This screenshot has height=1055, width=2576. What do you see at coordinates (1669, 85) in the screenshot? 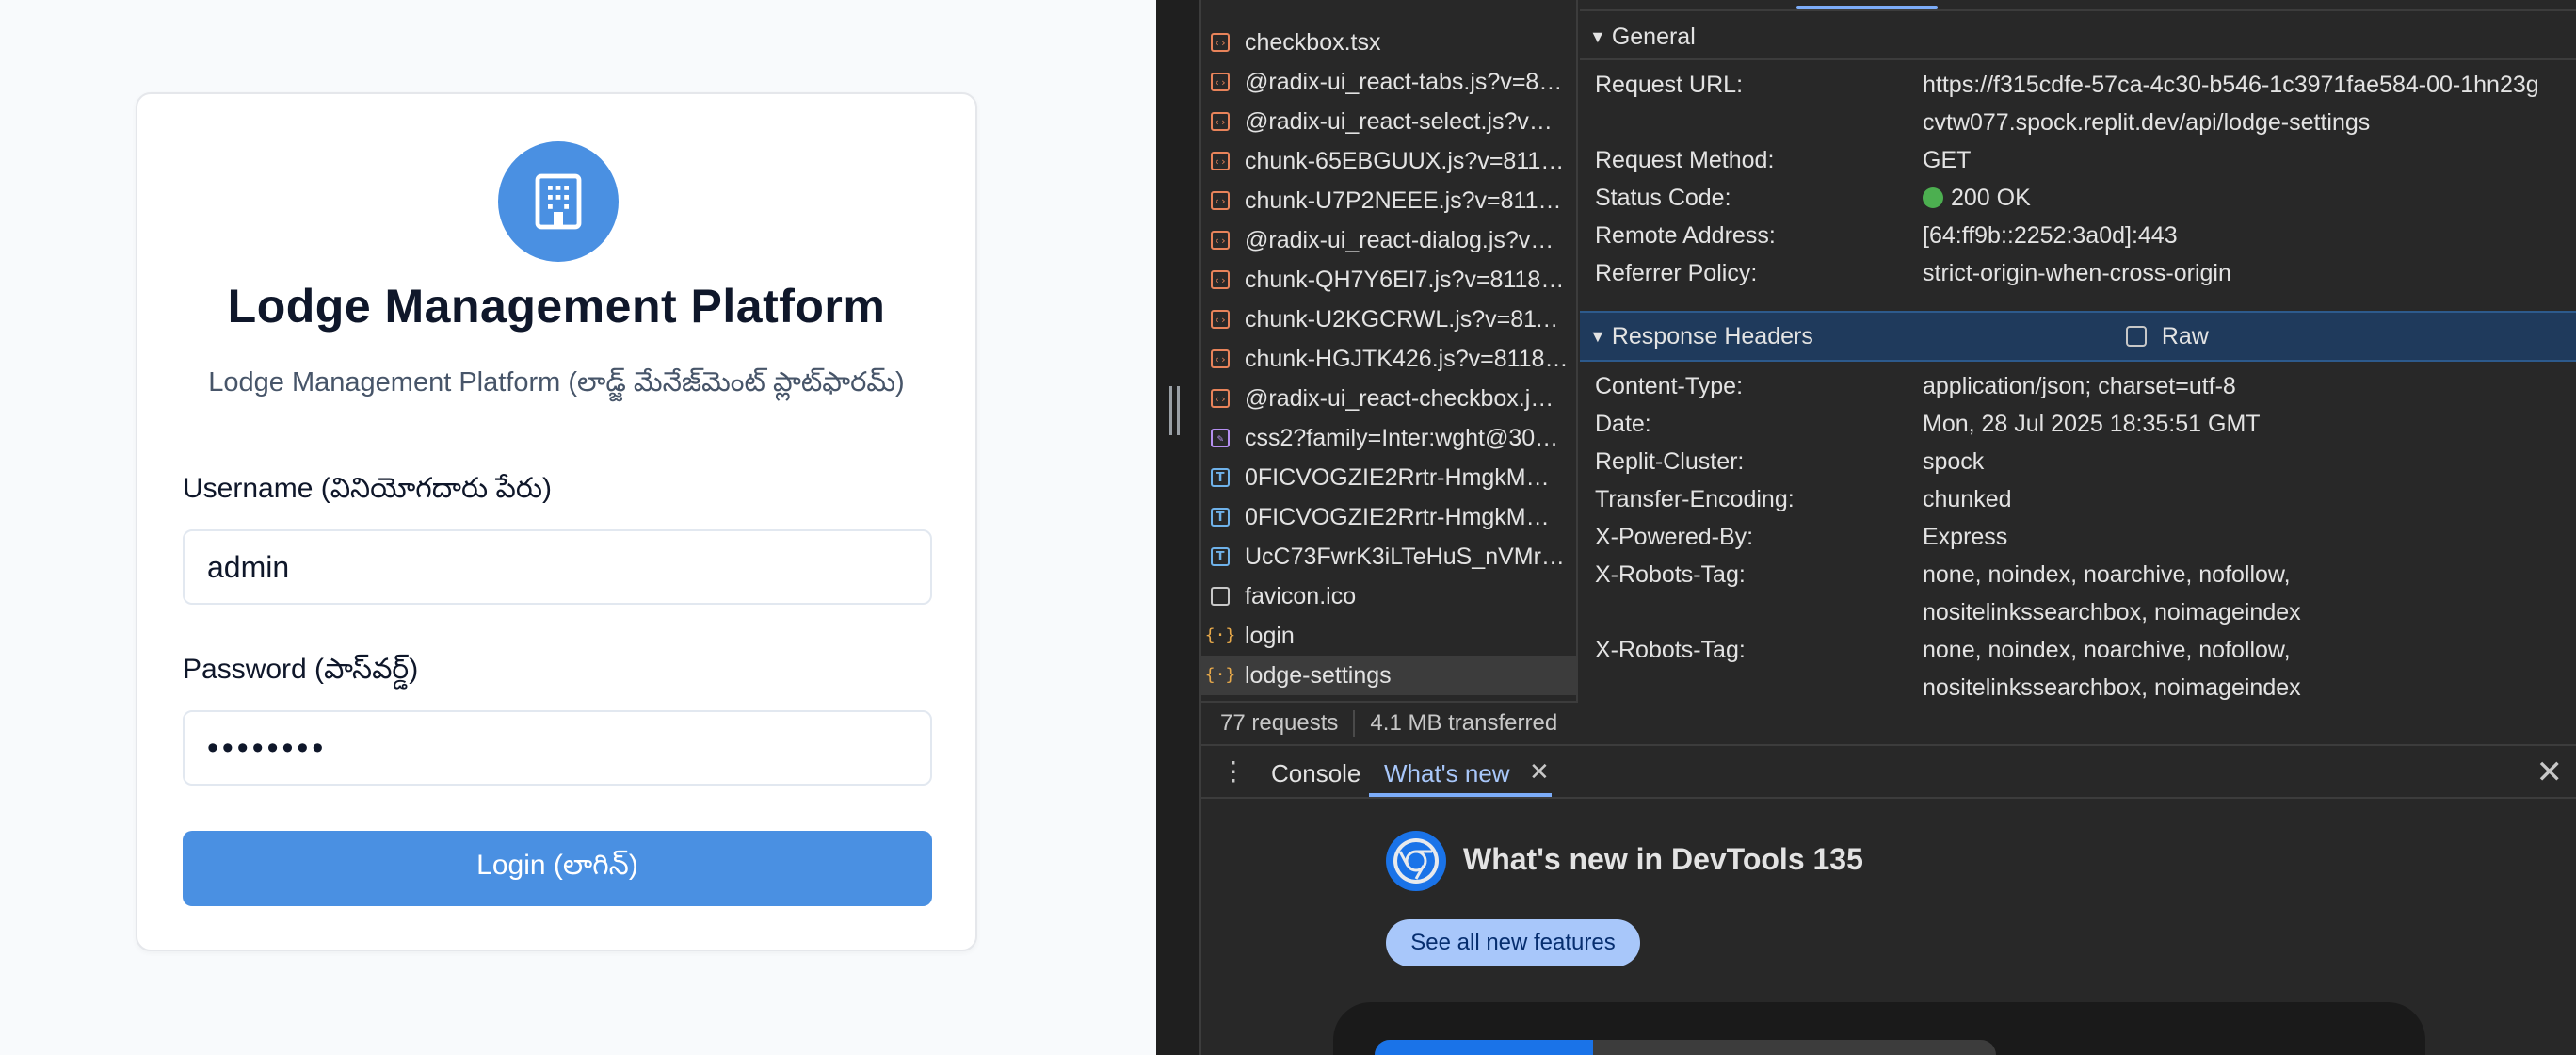
I see `header-key: Request URL:` at bounding box center [1669, 85].